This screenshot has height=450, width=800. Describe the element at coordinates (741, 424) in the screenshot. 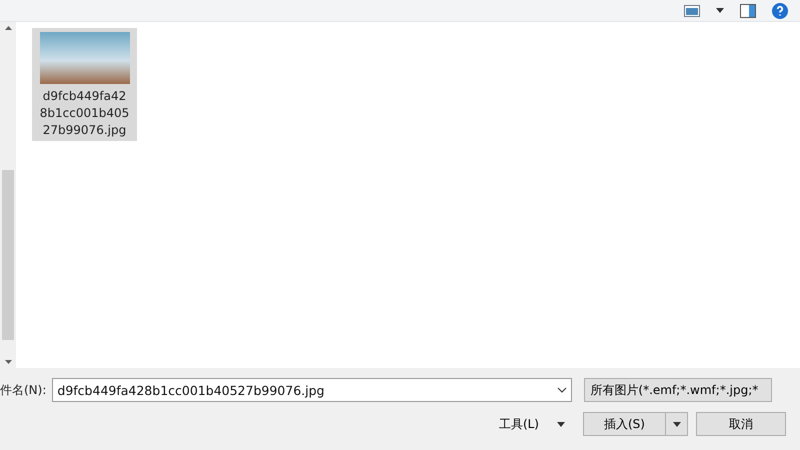

I see `cancel-button: 取消` at that location.